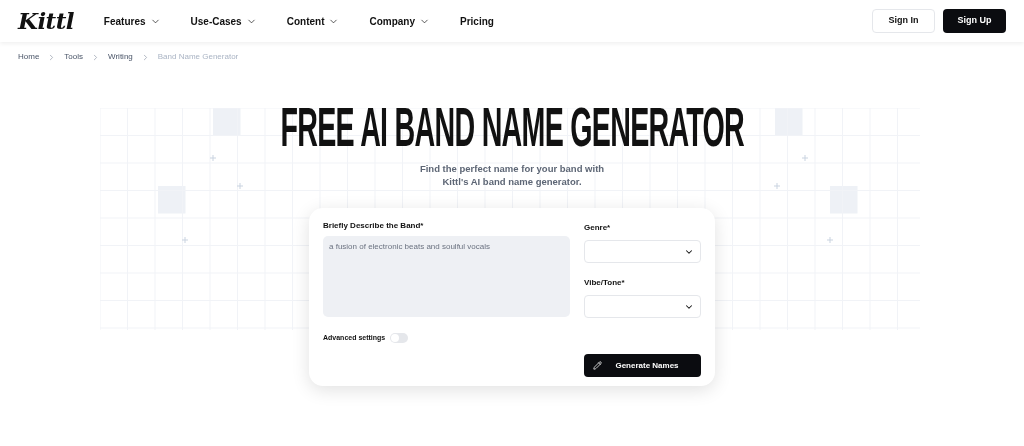  I want to click on sign-up-button: Sign Up, so click(974, 21).